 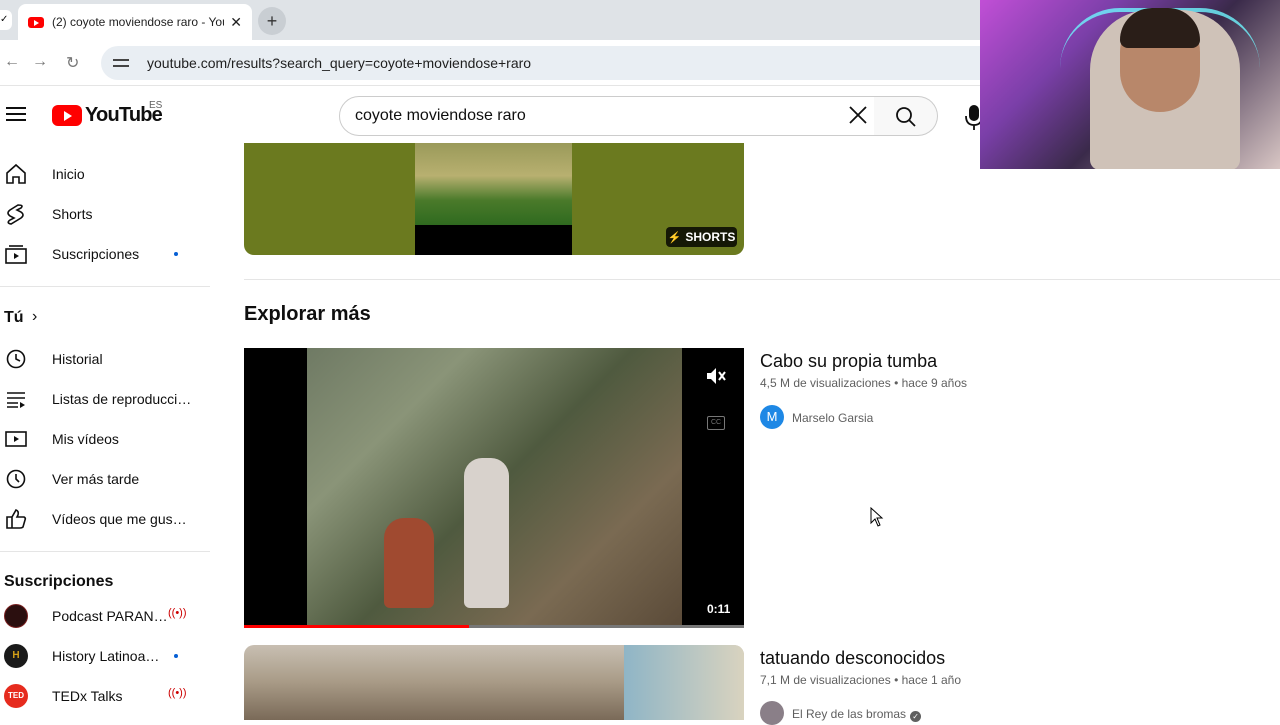 What do you see at coordinates (6, 20) in the screenshot?
I see `tab-scroll-button: ✓` at bounding box center [6, 20].